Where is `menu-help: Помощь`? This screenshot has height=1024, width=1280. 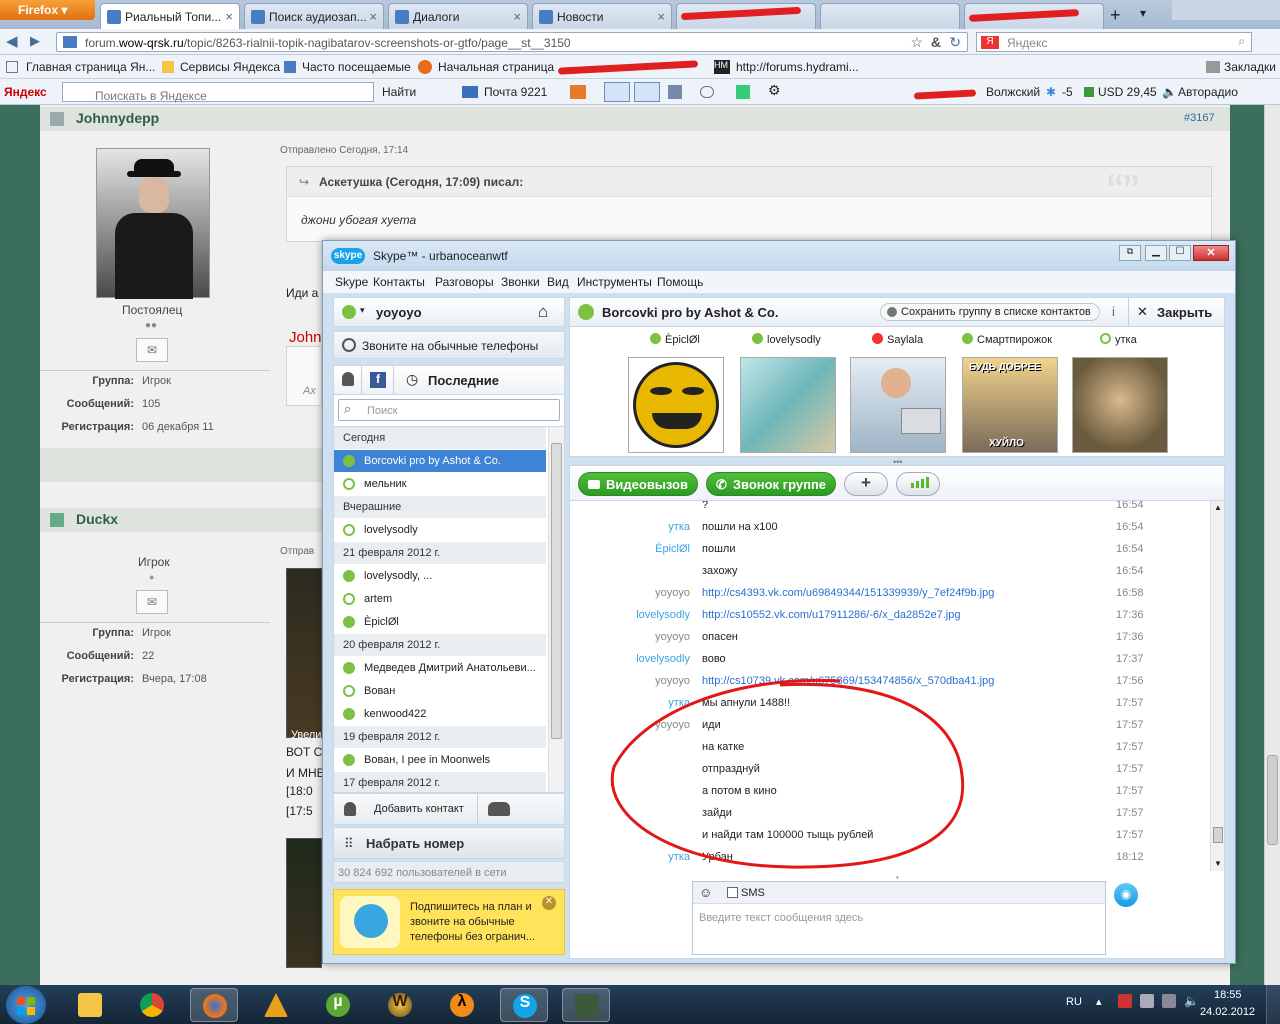
menu-help: Помощь is located at coordinates (680, 282).